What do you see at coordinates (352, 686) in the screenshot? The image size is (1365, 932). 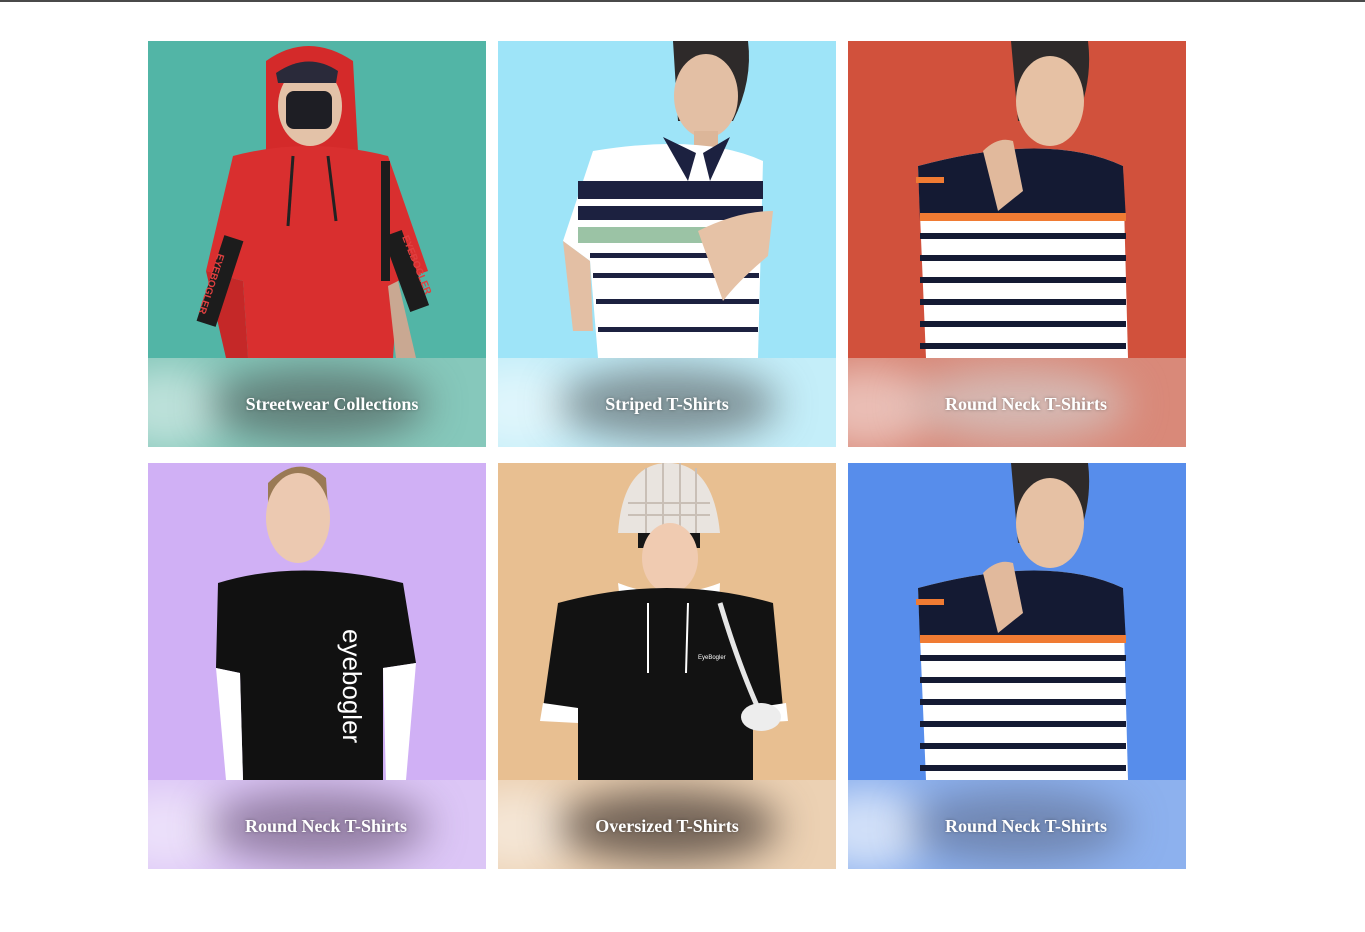 I see `tee-print: eyebogler` at bounding box center [352, 686].